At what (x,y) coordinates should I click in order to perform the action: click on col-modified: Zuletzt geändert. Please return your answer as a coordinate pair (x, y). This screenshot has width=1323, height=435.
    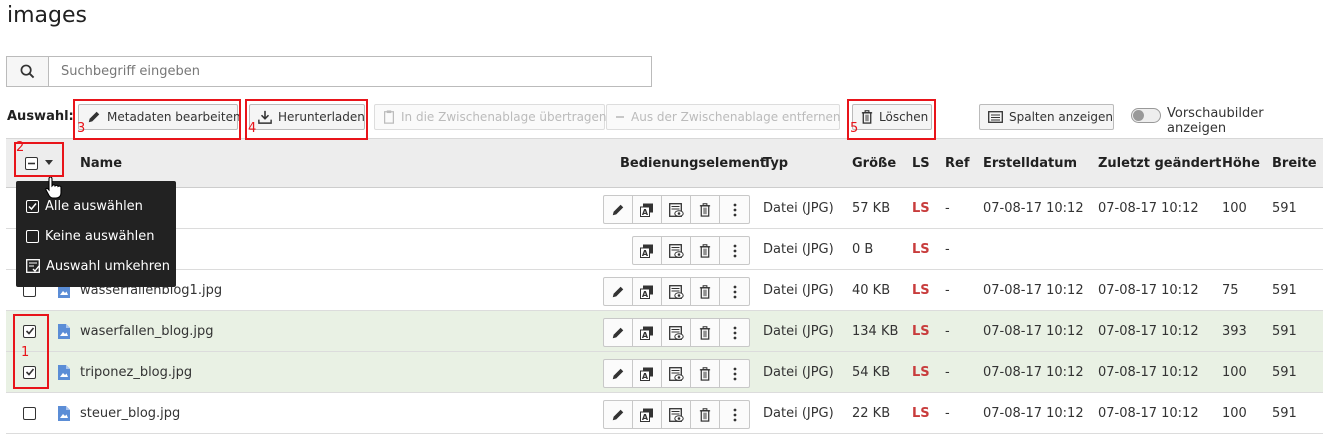
    Looking at the image, I should click on (1159, 163).